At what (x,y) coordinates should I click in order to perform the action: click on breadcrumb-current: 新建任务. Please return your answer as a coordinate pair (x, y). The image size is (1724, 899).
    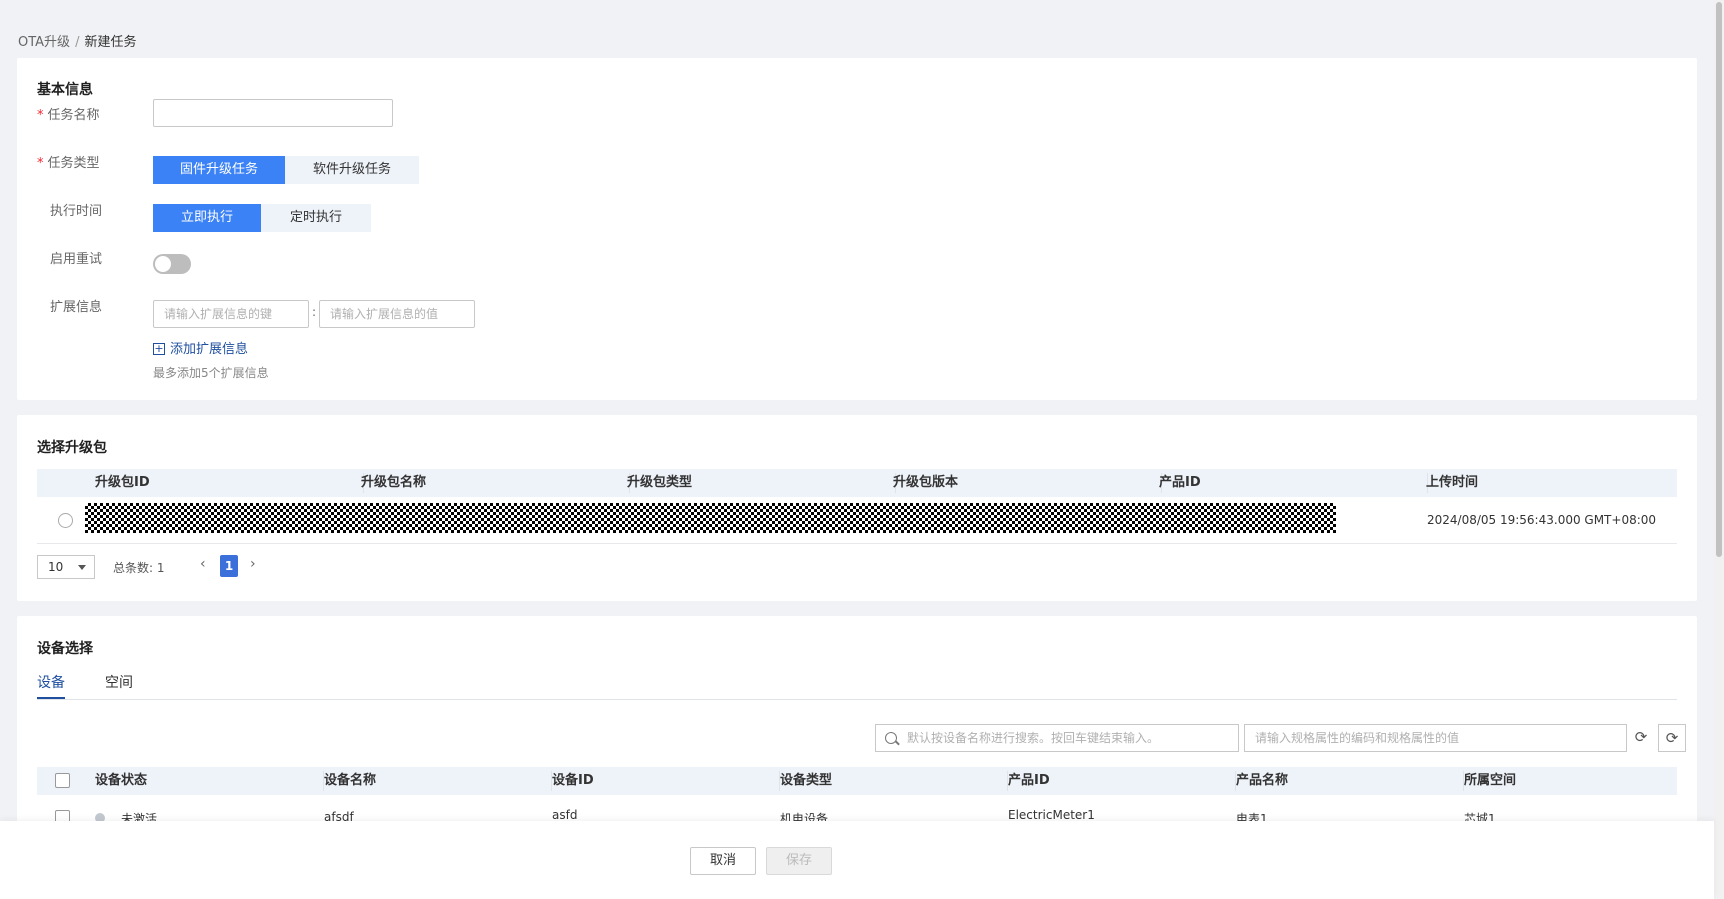
    Looking at the image, I should click on (110, 42).